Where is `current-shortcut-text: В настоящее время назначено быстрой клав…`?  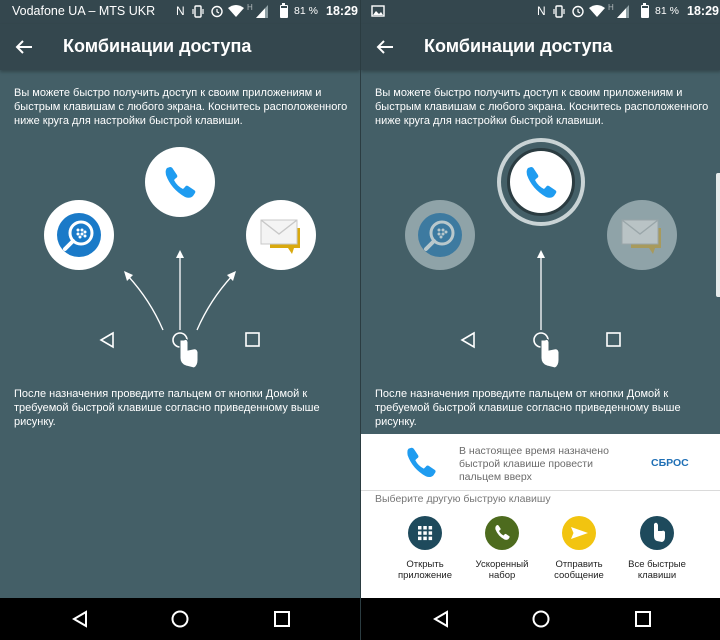 current-shortcut-text: В настоящее время назначено быстрой клав… is located at coordinates (534, 464).